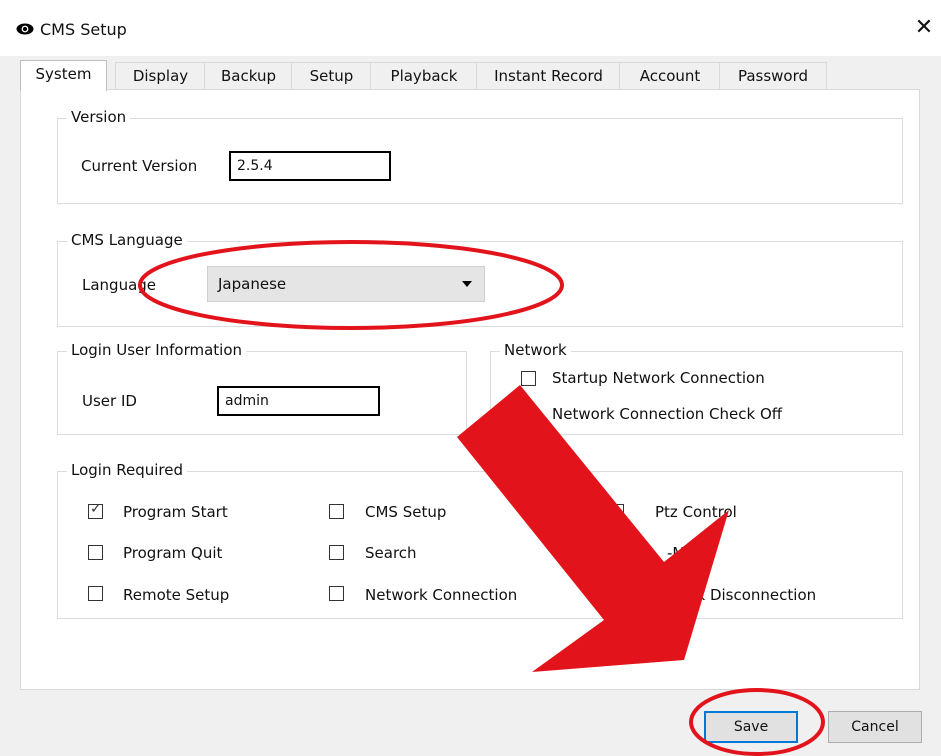 Image resolution: width=941 pixels, height=756 pixels. I want to click on tab-system: System, so click(63, 75).